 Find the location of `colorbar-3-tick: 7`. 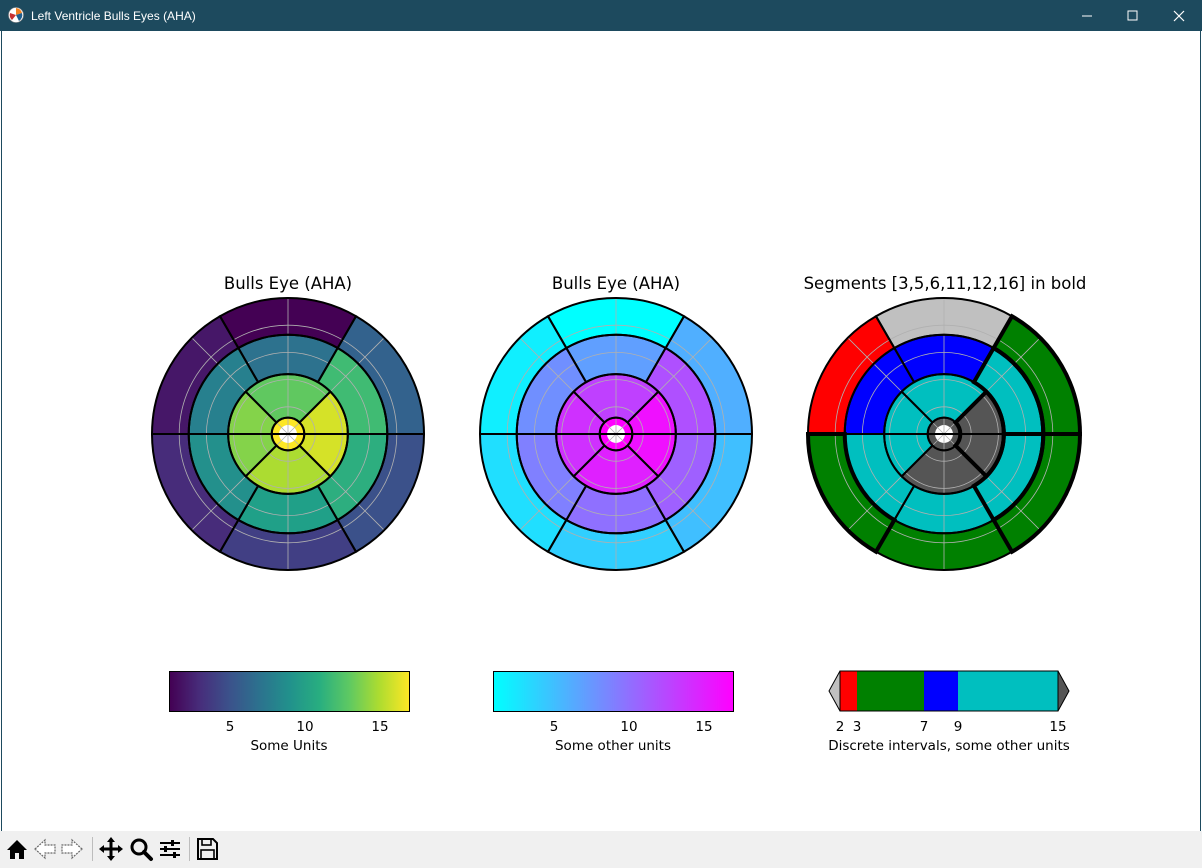

colorbar-3-tick: 7 is located at coordinates (924, 727).